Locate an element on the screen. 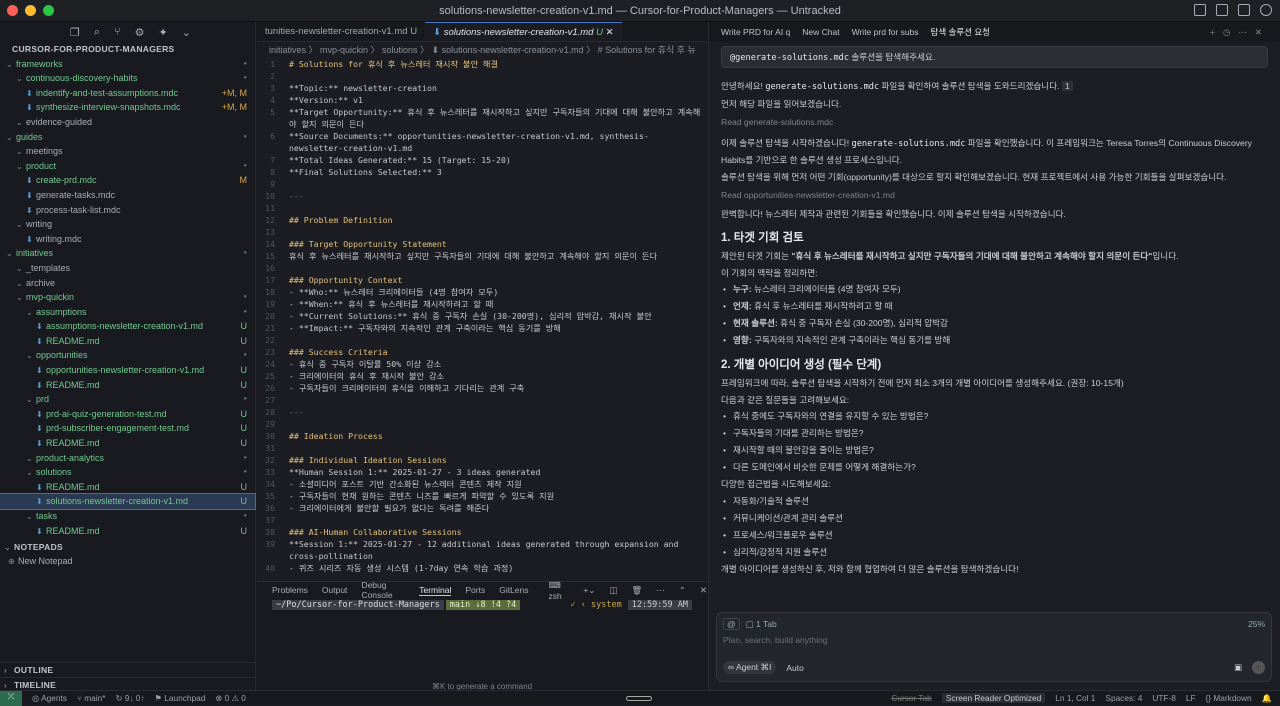 The image size is (1280, 706). code-line: 야 할지 의문이 든다 is located at coordinates (482, 124).